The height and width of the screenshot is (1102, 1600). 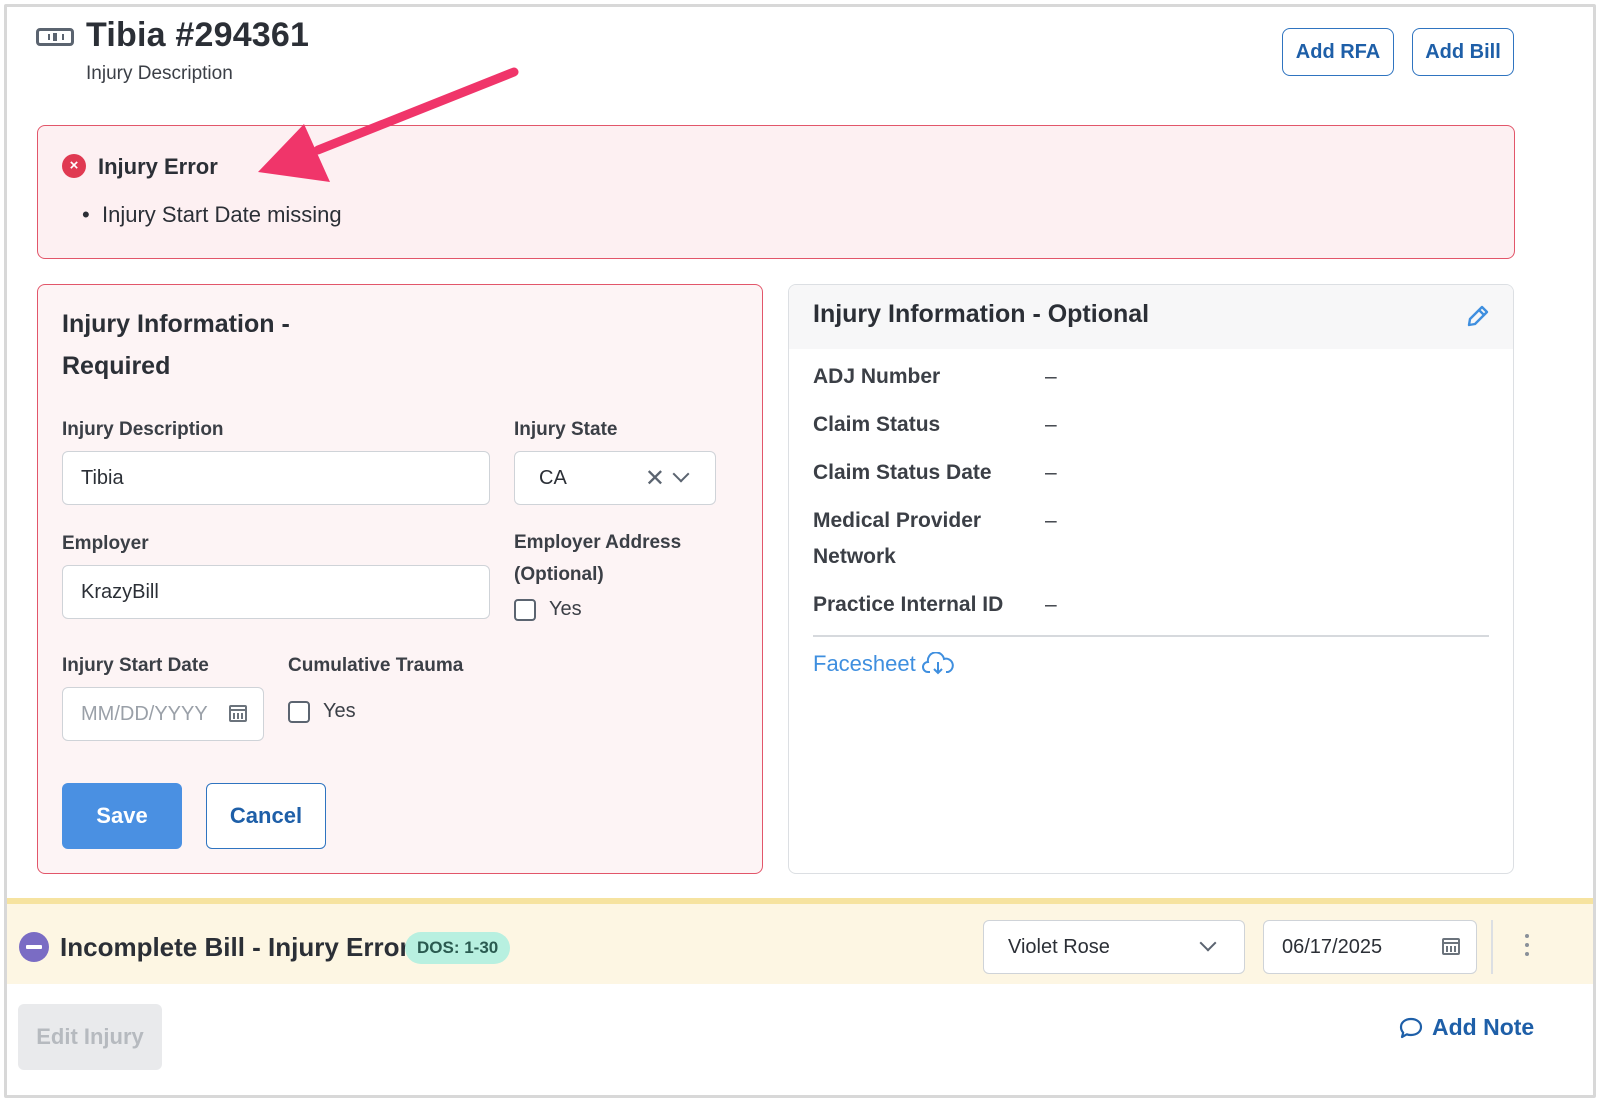 I want to click on bill-date-input: 06/17/2025, so click(x=1370, y=947).